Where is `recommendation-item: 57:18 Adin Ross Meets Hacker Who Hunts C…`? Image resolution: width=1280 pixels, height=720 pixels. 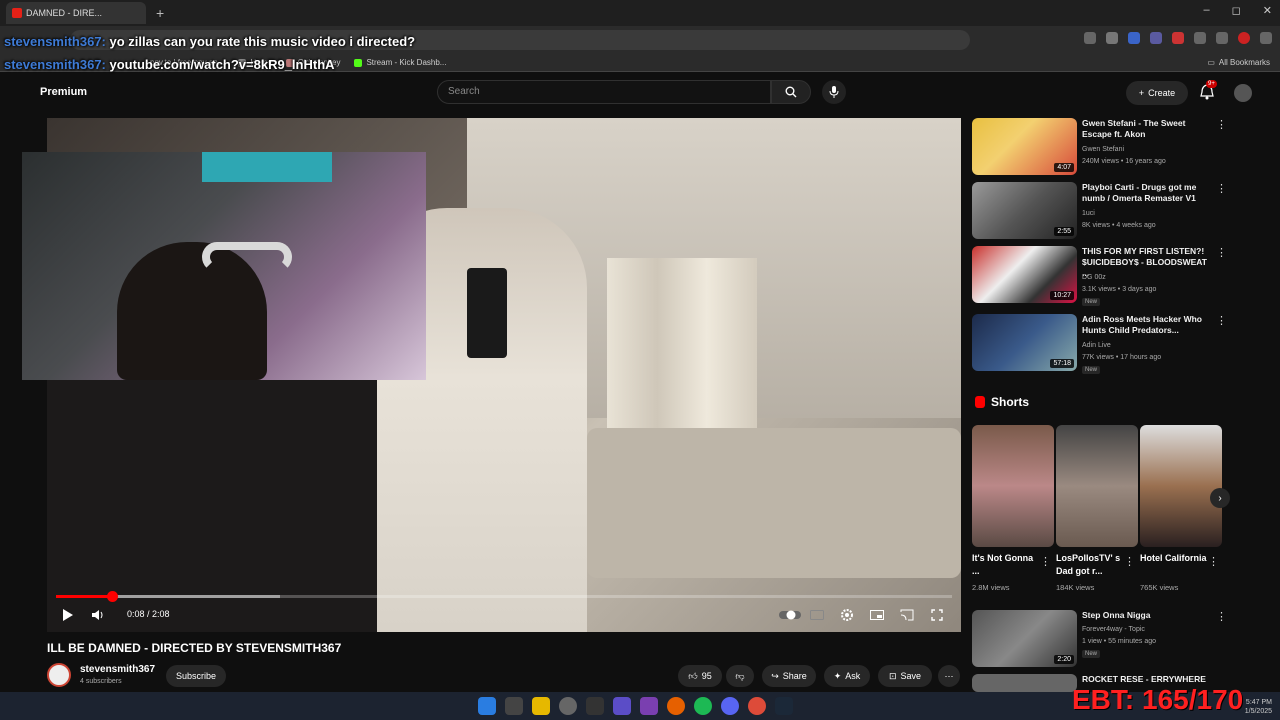
recommendation-item: 57:18 Adin Ross Meets Hacker Who Hunts C… is located at coordinates (1102, 344).